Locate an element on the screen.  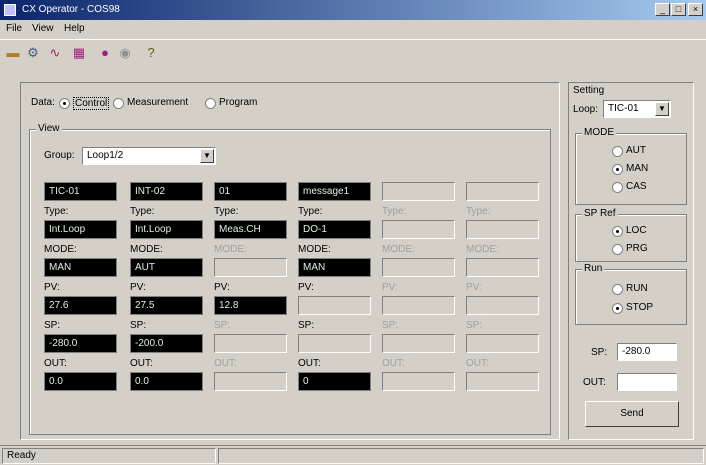
loop-1-sp-label: SP: is located at coordinates (52, 325).